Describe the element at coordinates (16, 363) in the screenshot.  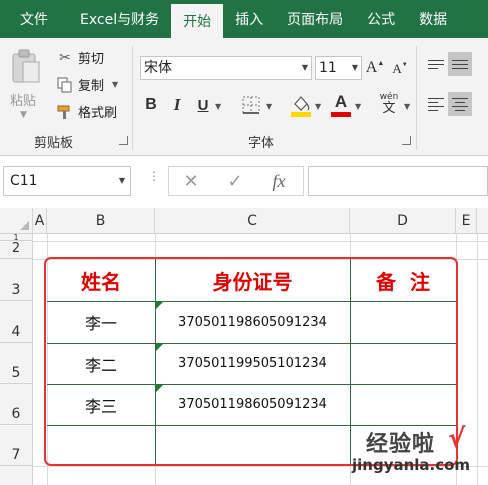
I see `row-header-5: 5` at that location.